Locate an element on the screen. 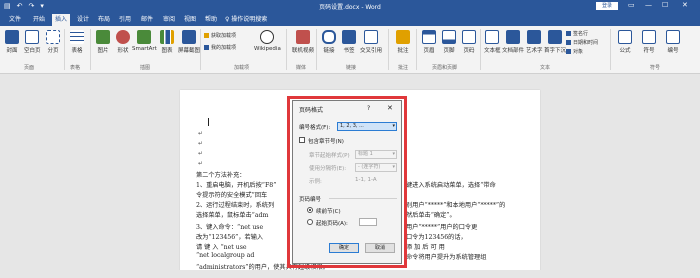 The width and height of the screenshot is (700, 278). group-pages: 页面 is located at coordinates (29, 68).